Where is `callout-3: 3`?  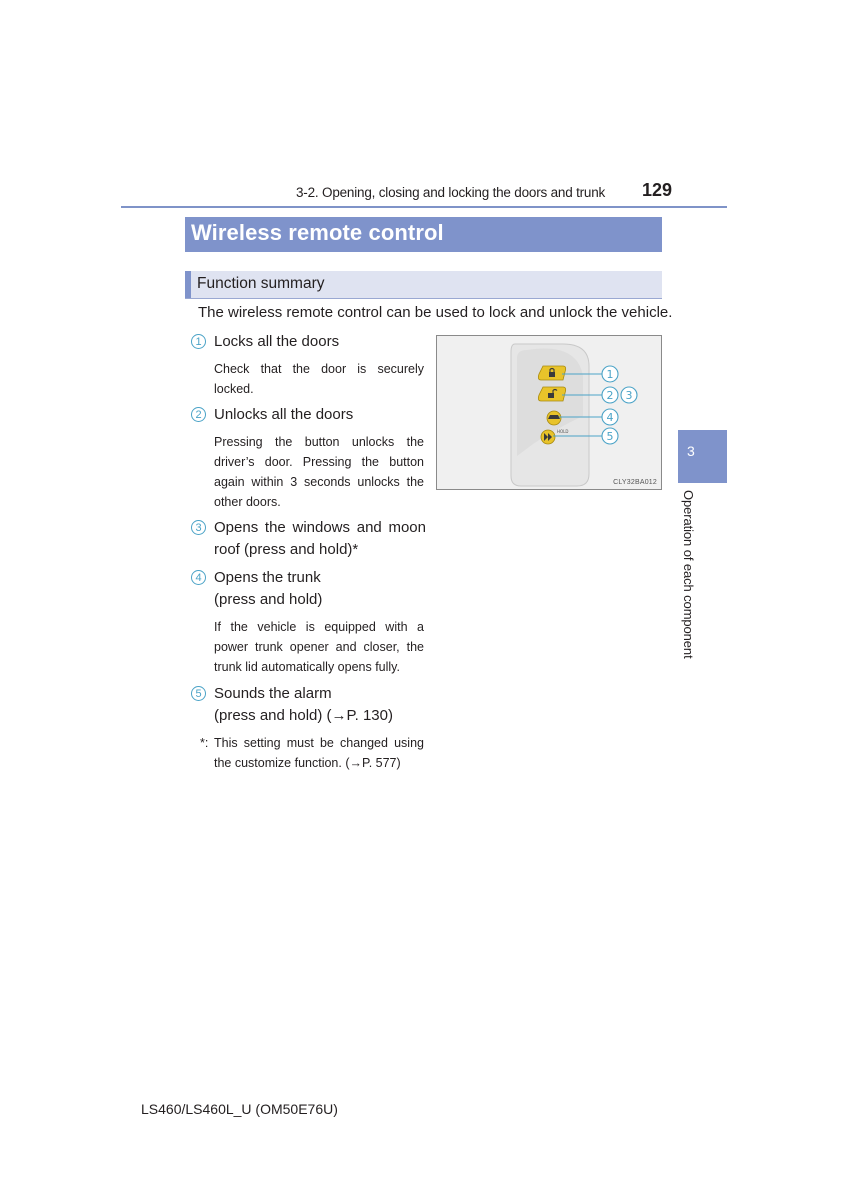 callout-3: 3 is located at coordinates (629, 395).